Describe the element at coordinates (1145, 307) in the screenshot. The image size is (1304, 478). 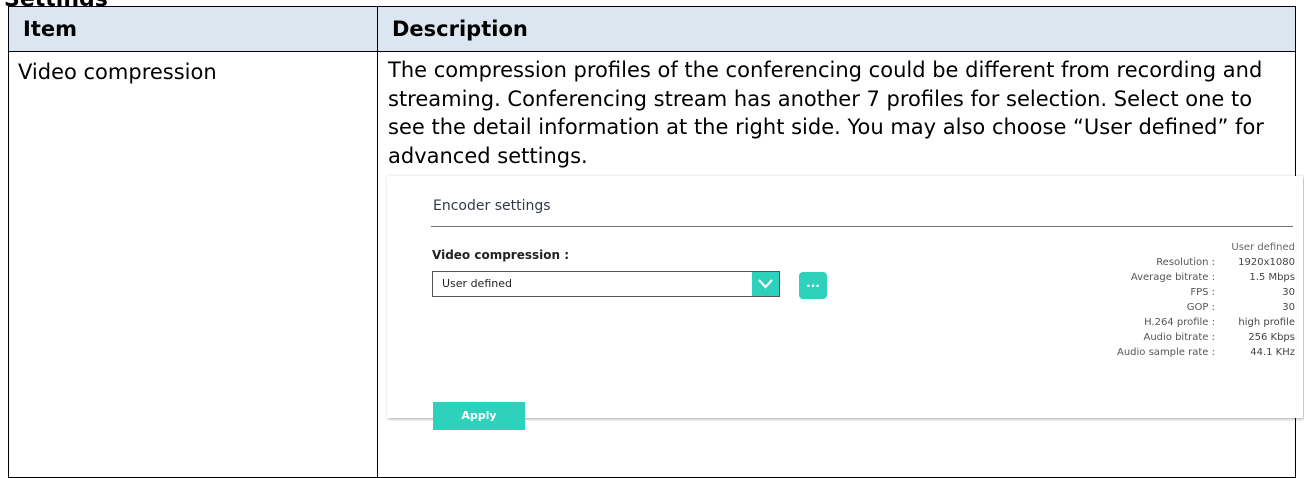
I see `info-row: GOP : 30` at that location.